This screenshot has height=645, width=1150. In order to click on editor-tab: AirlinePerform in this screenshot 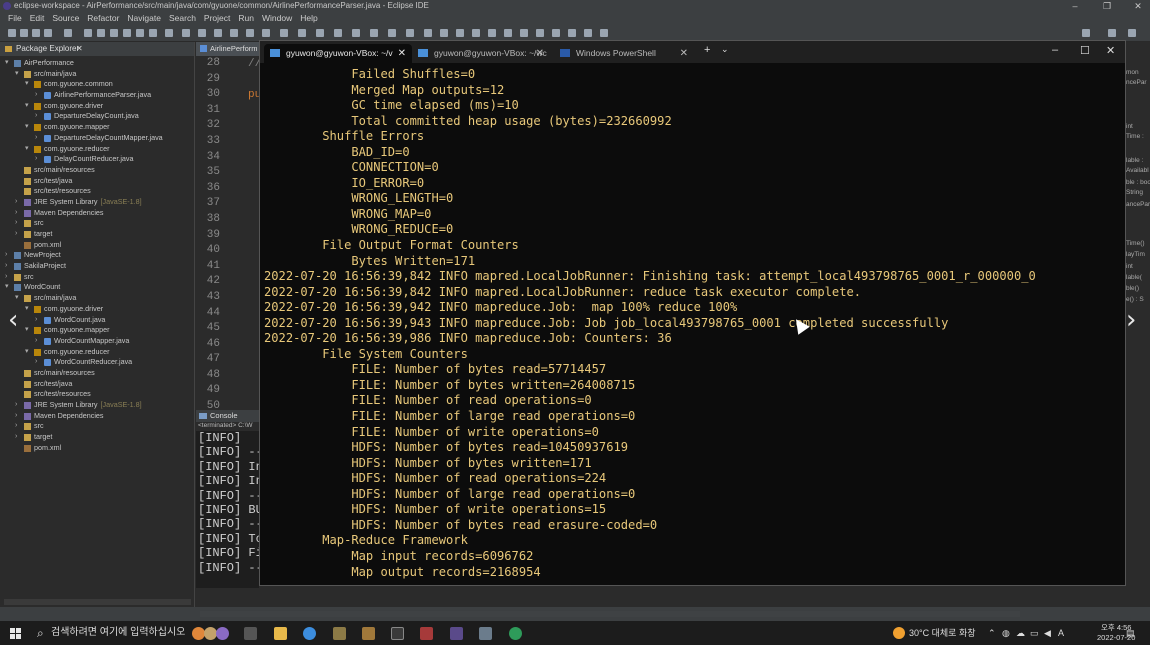, I will do `click(227, 49)`.